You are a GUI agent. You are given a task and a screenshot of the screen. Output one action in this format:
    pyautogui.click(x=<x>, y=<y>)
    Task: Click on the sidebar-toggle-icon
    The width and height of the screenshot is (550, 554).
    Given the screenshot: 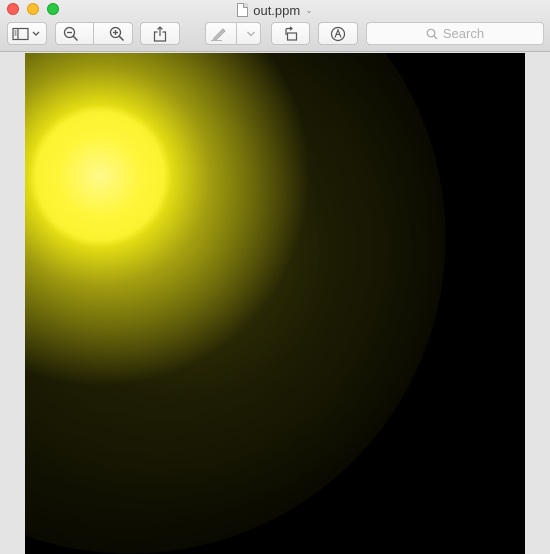 What is the action you would take?
    pyautogui.click(x=26, y=33)
    